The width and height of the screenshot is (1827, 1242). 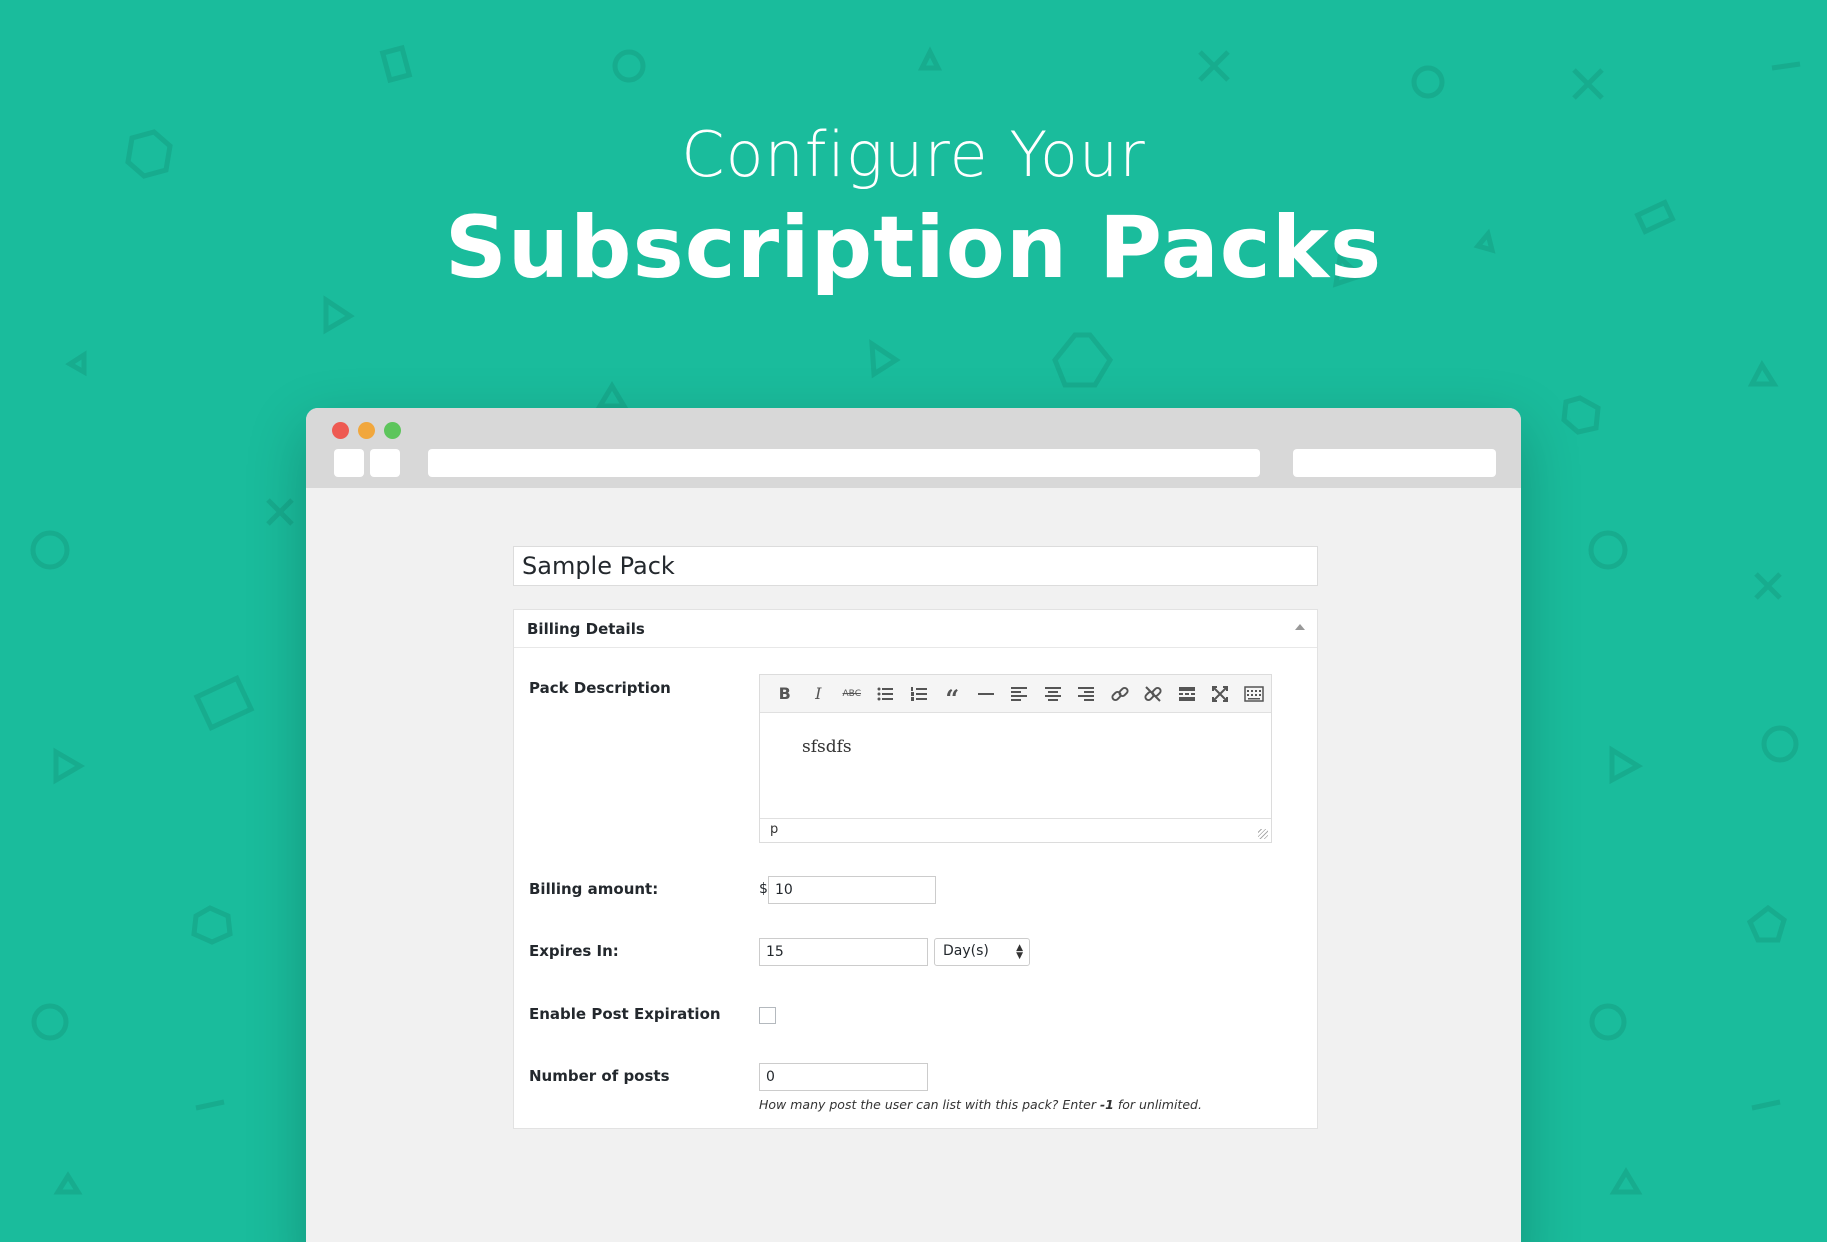 What do you see at coordinates (763, 889) in the screenshot?
I see `currency-symbol: $` at bounding box center [763, 889].